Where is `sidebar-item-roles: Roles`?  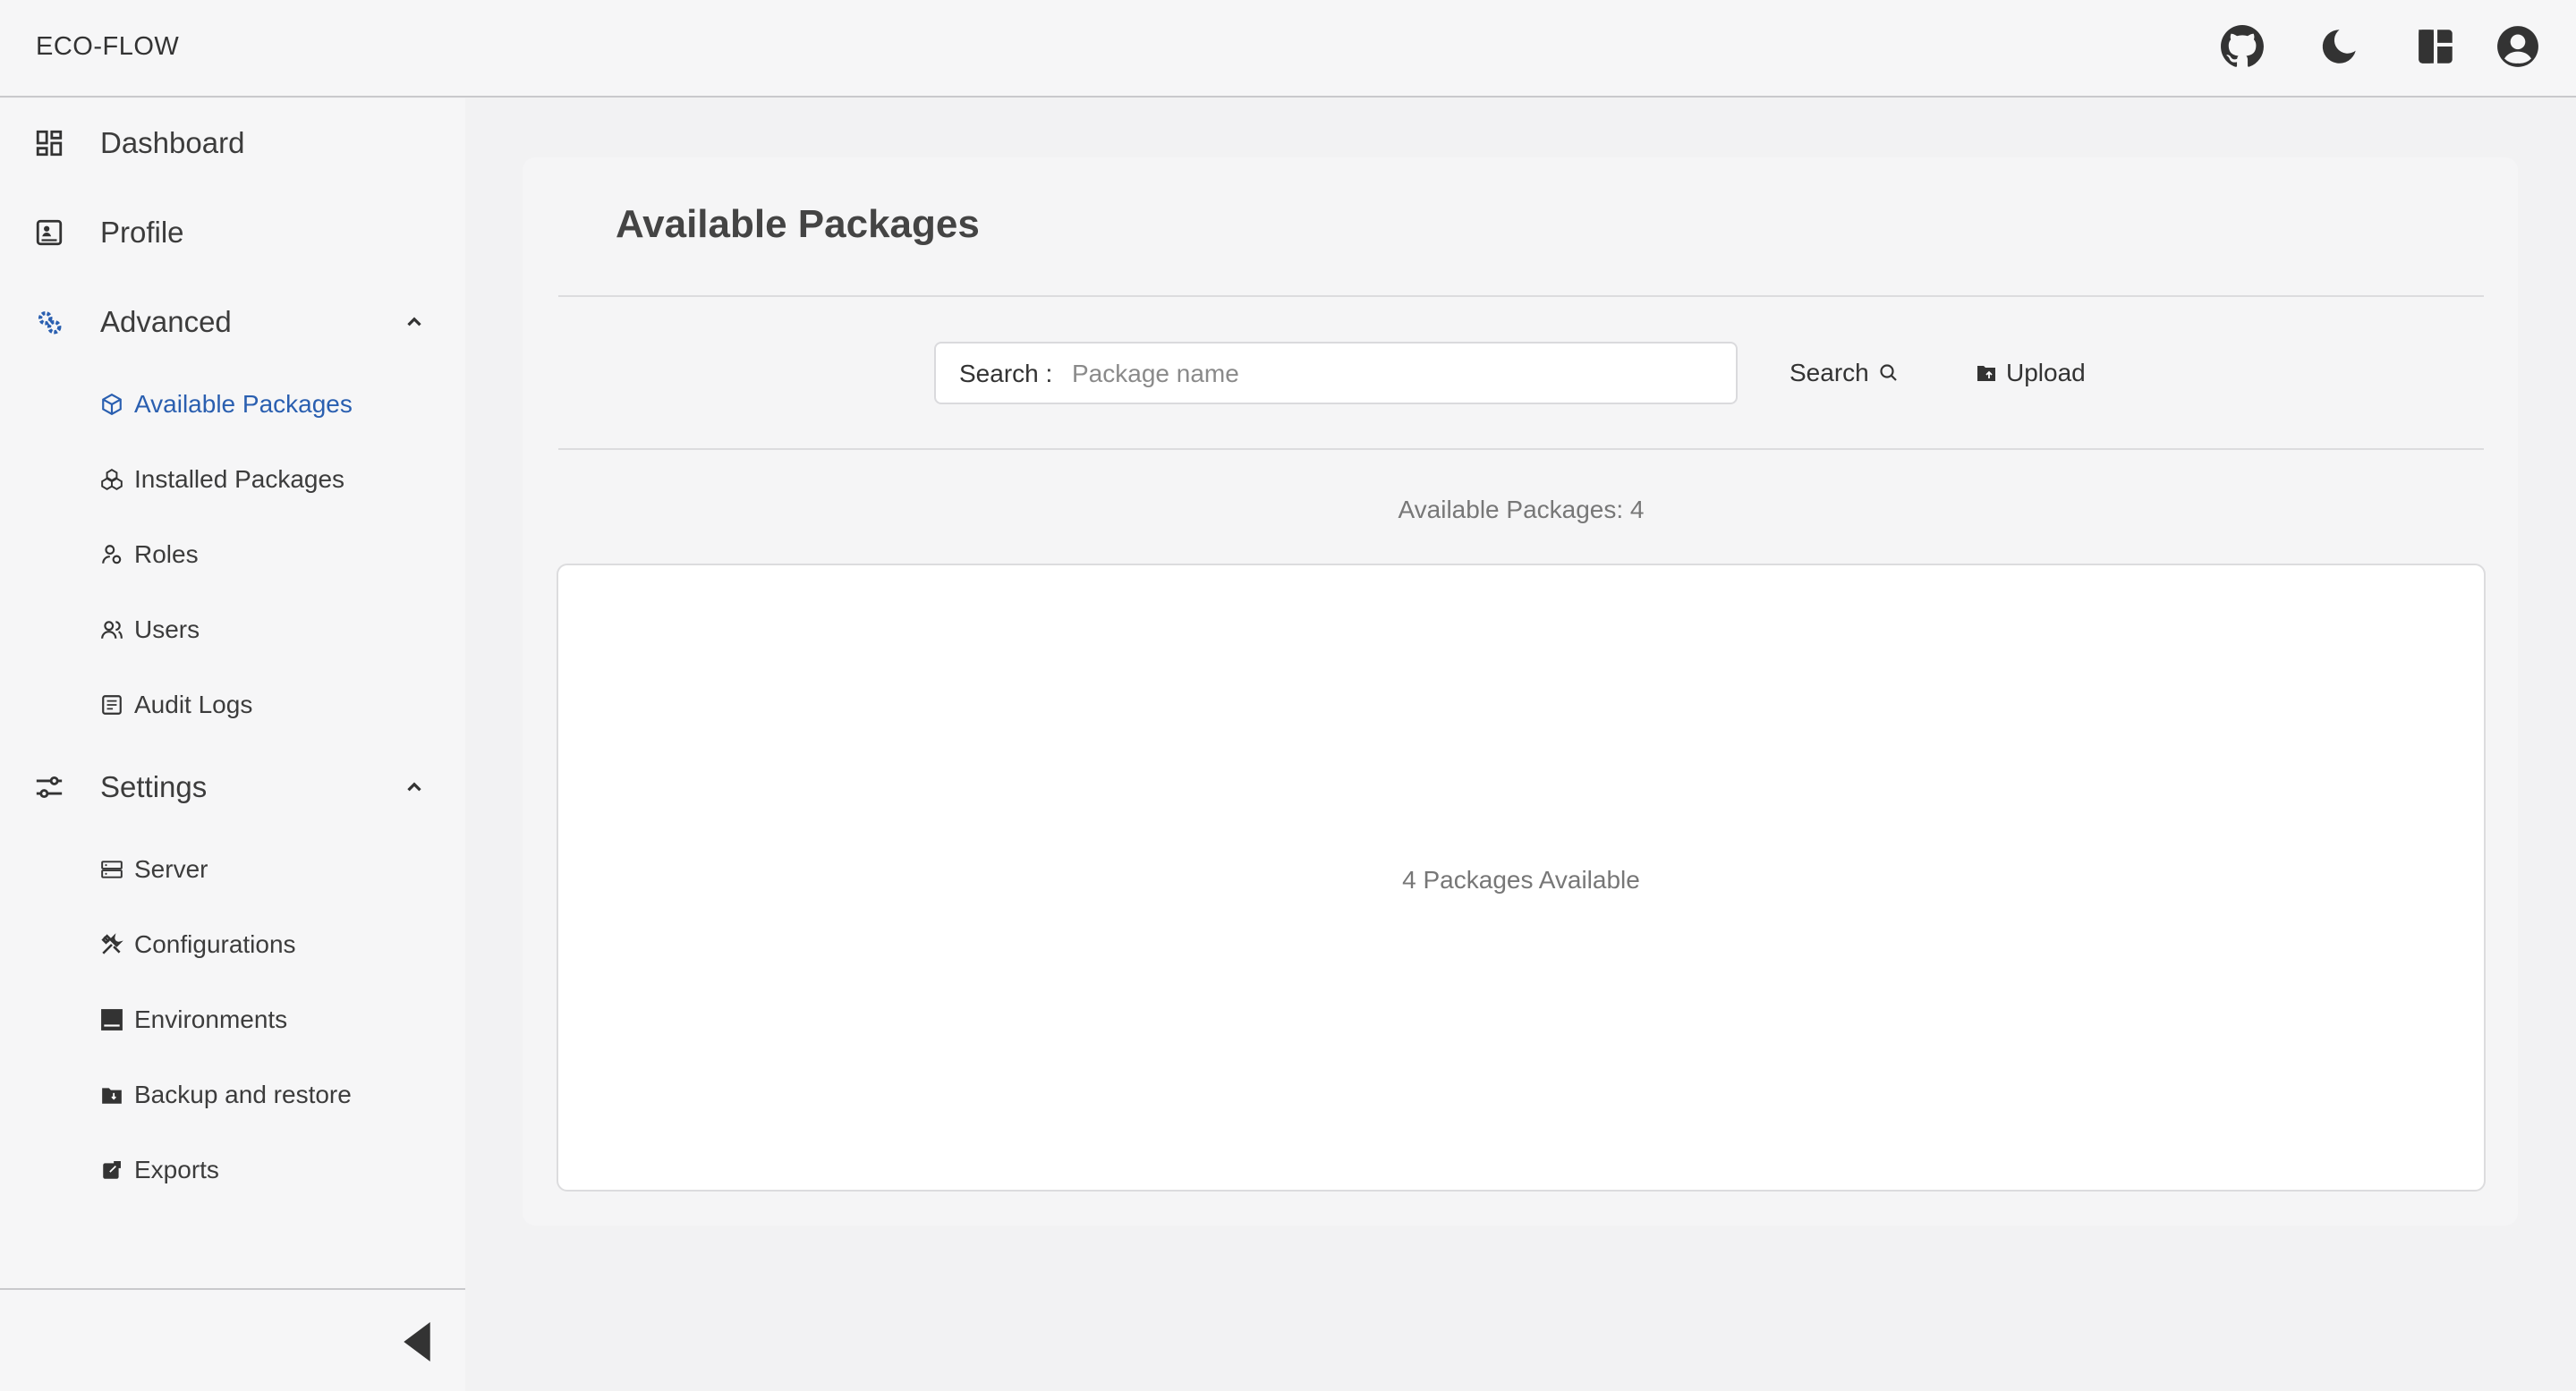
sidebar-item-roles: Roles is located at coordinates (232, 554).